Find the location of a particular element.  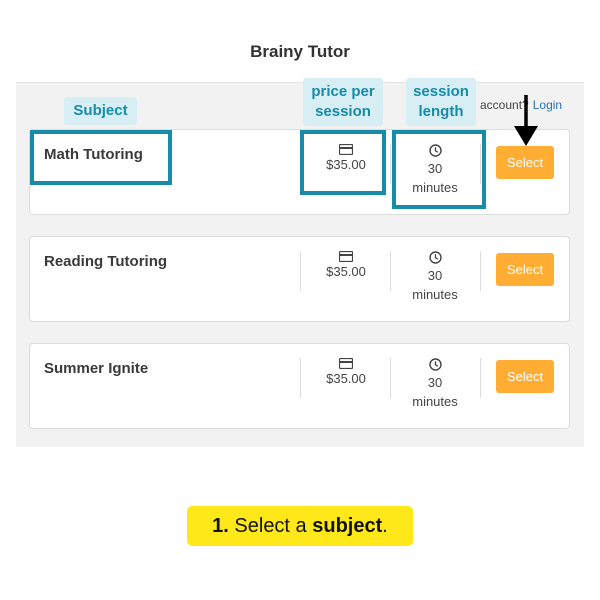

instruction-bold: subject is located at coordinates (347, 526).